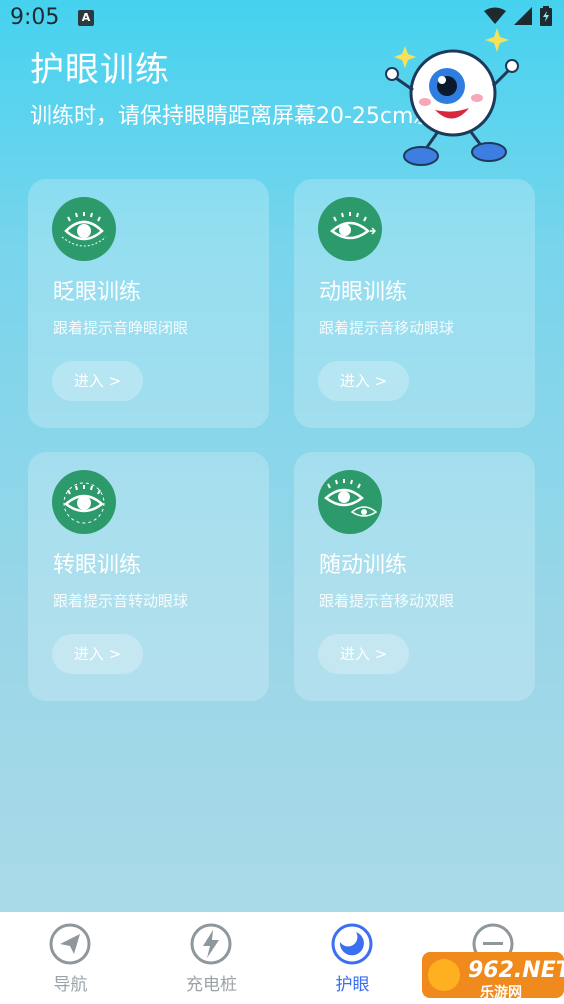 The image size is (564, 1004). Describe the element at coordinates (523, 16) in the screenshot. I see `signal-icon` at that location.